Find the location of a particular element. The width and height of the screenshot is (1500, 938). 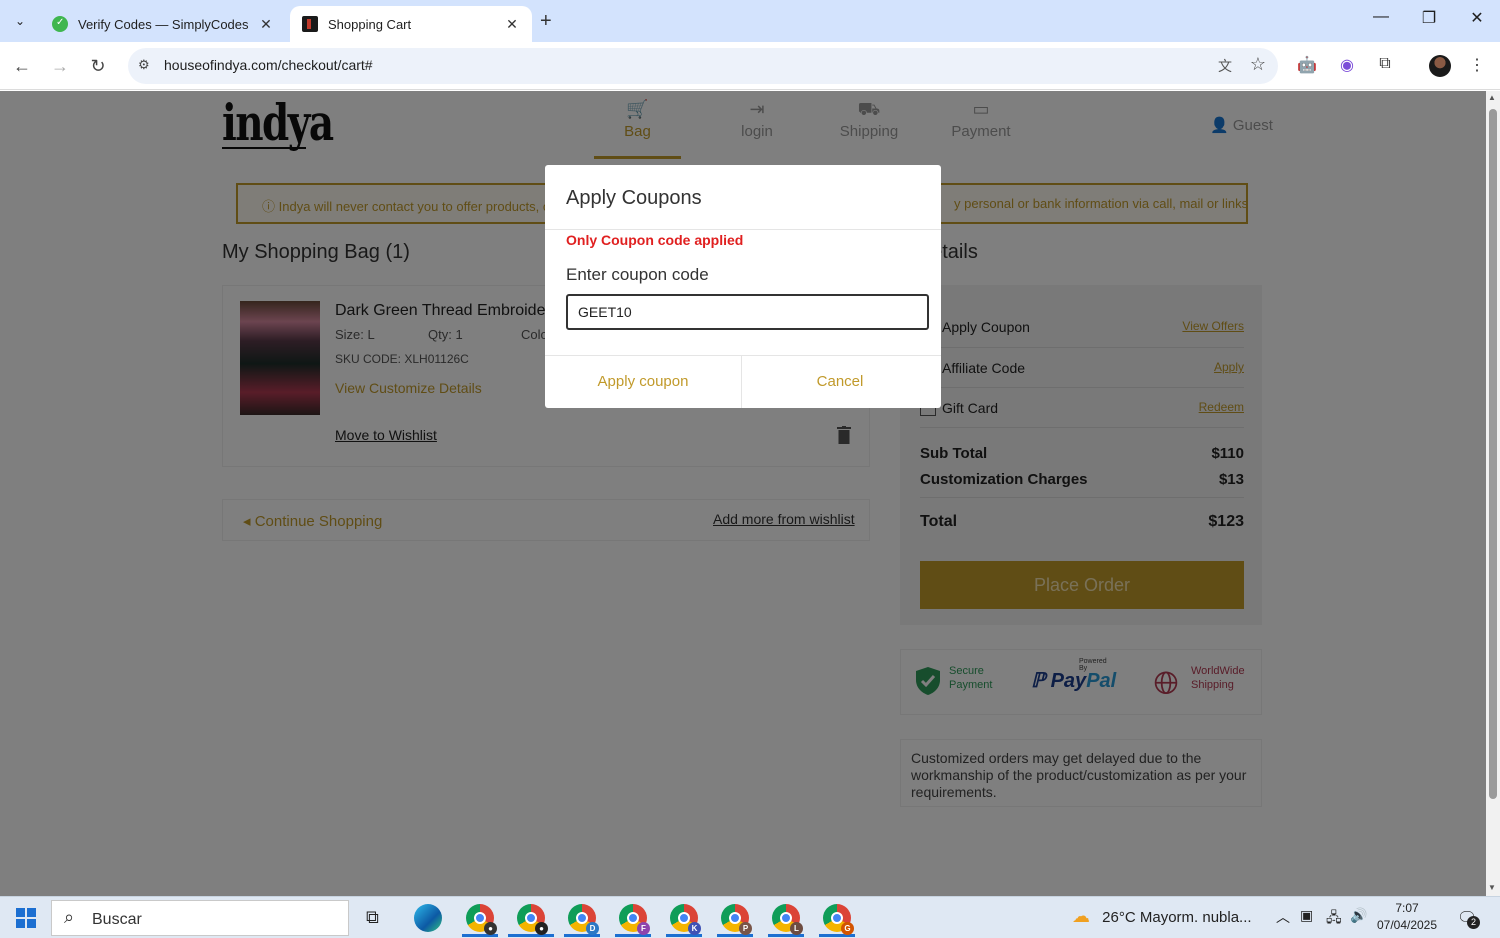

tab-shopping-cart: Shopping Cart ✕ is located at coordinates (411, 24).